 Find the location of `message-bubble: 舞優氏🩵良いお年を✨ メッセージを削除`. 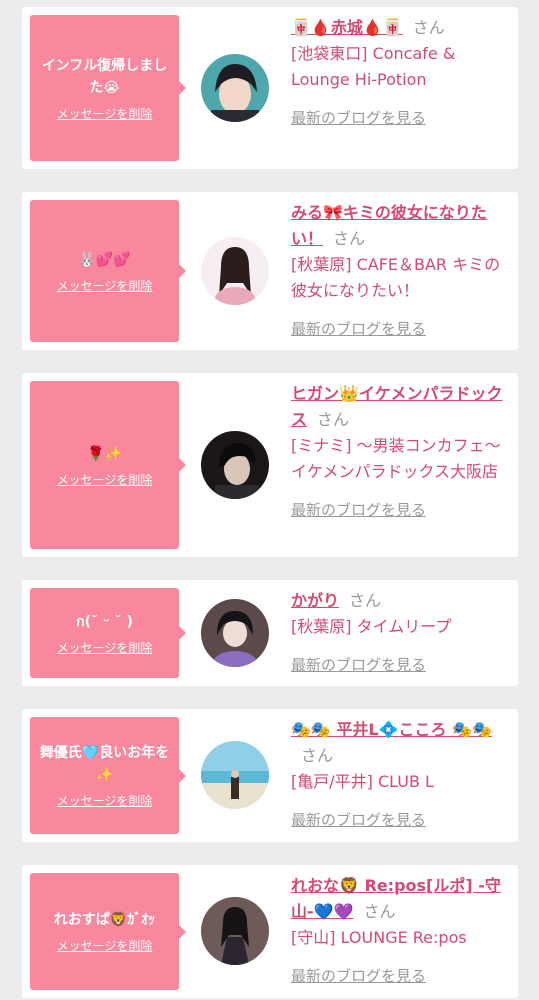

message-bubble: 舞優氏🩵良いお年を✨ メッセージを削除 is located at coordinates (108, 775).